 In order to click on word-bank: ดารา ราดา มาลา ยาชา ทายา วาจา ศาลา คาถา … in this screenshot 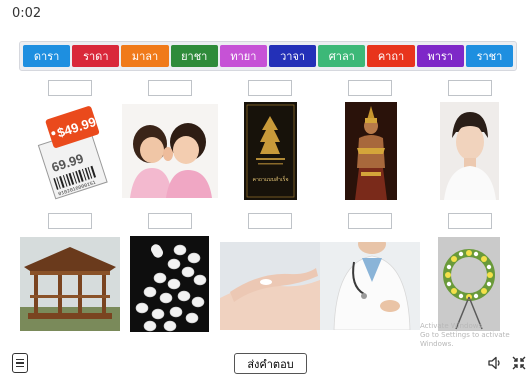, I will do `click(268, 56)`.